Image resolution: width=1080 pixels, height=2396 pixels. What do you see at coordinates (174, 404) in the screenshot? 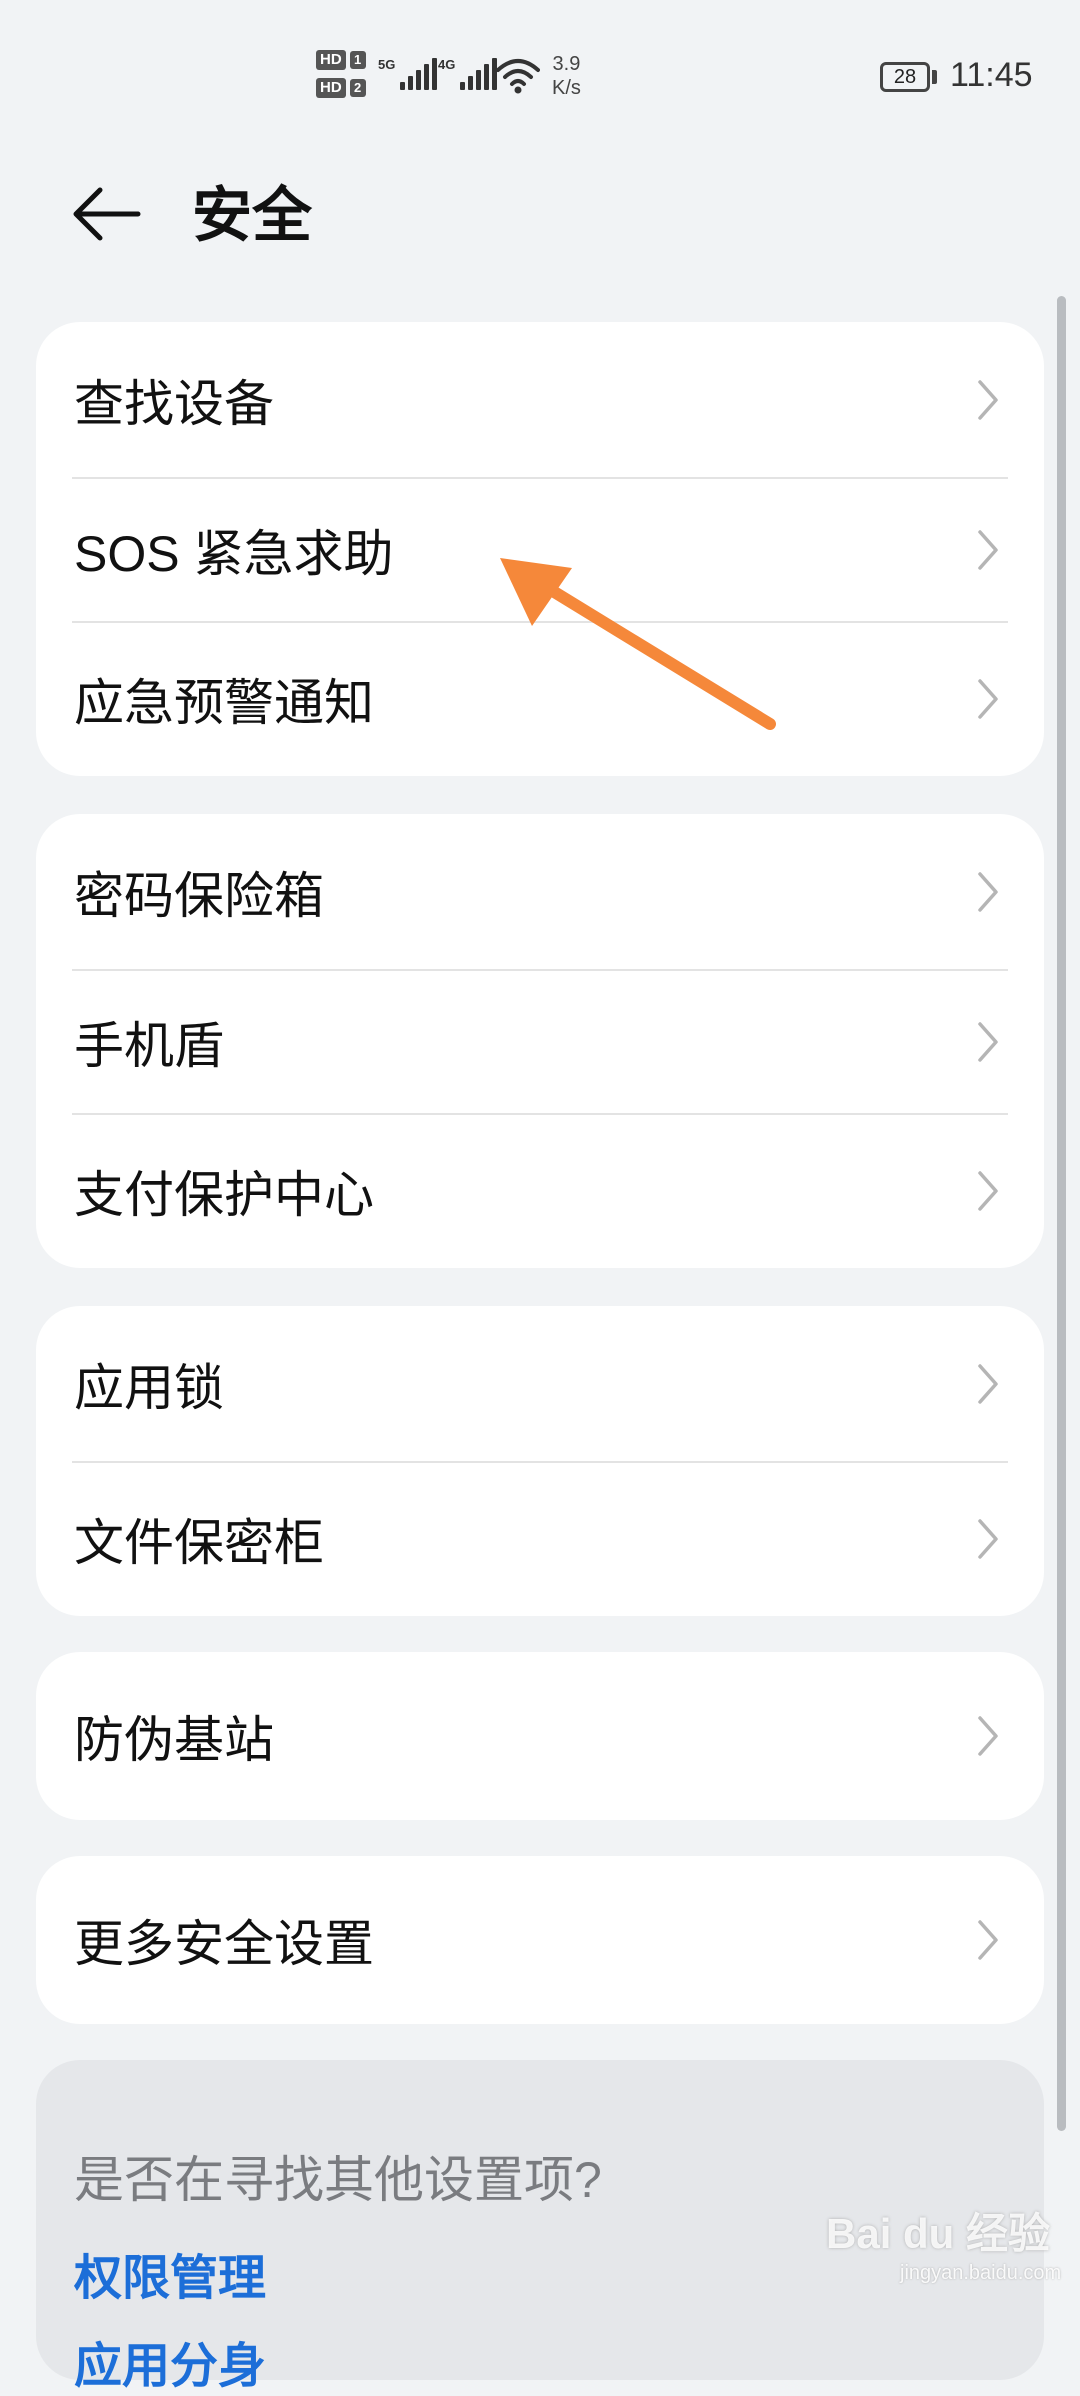
I see `setting-label: 查找设备` at bounding box center [174, 404].